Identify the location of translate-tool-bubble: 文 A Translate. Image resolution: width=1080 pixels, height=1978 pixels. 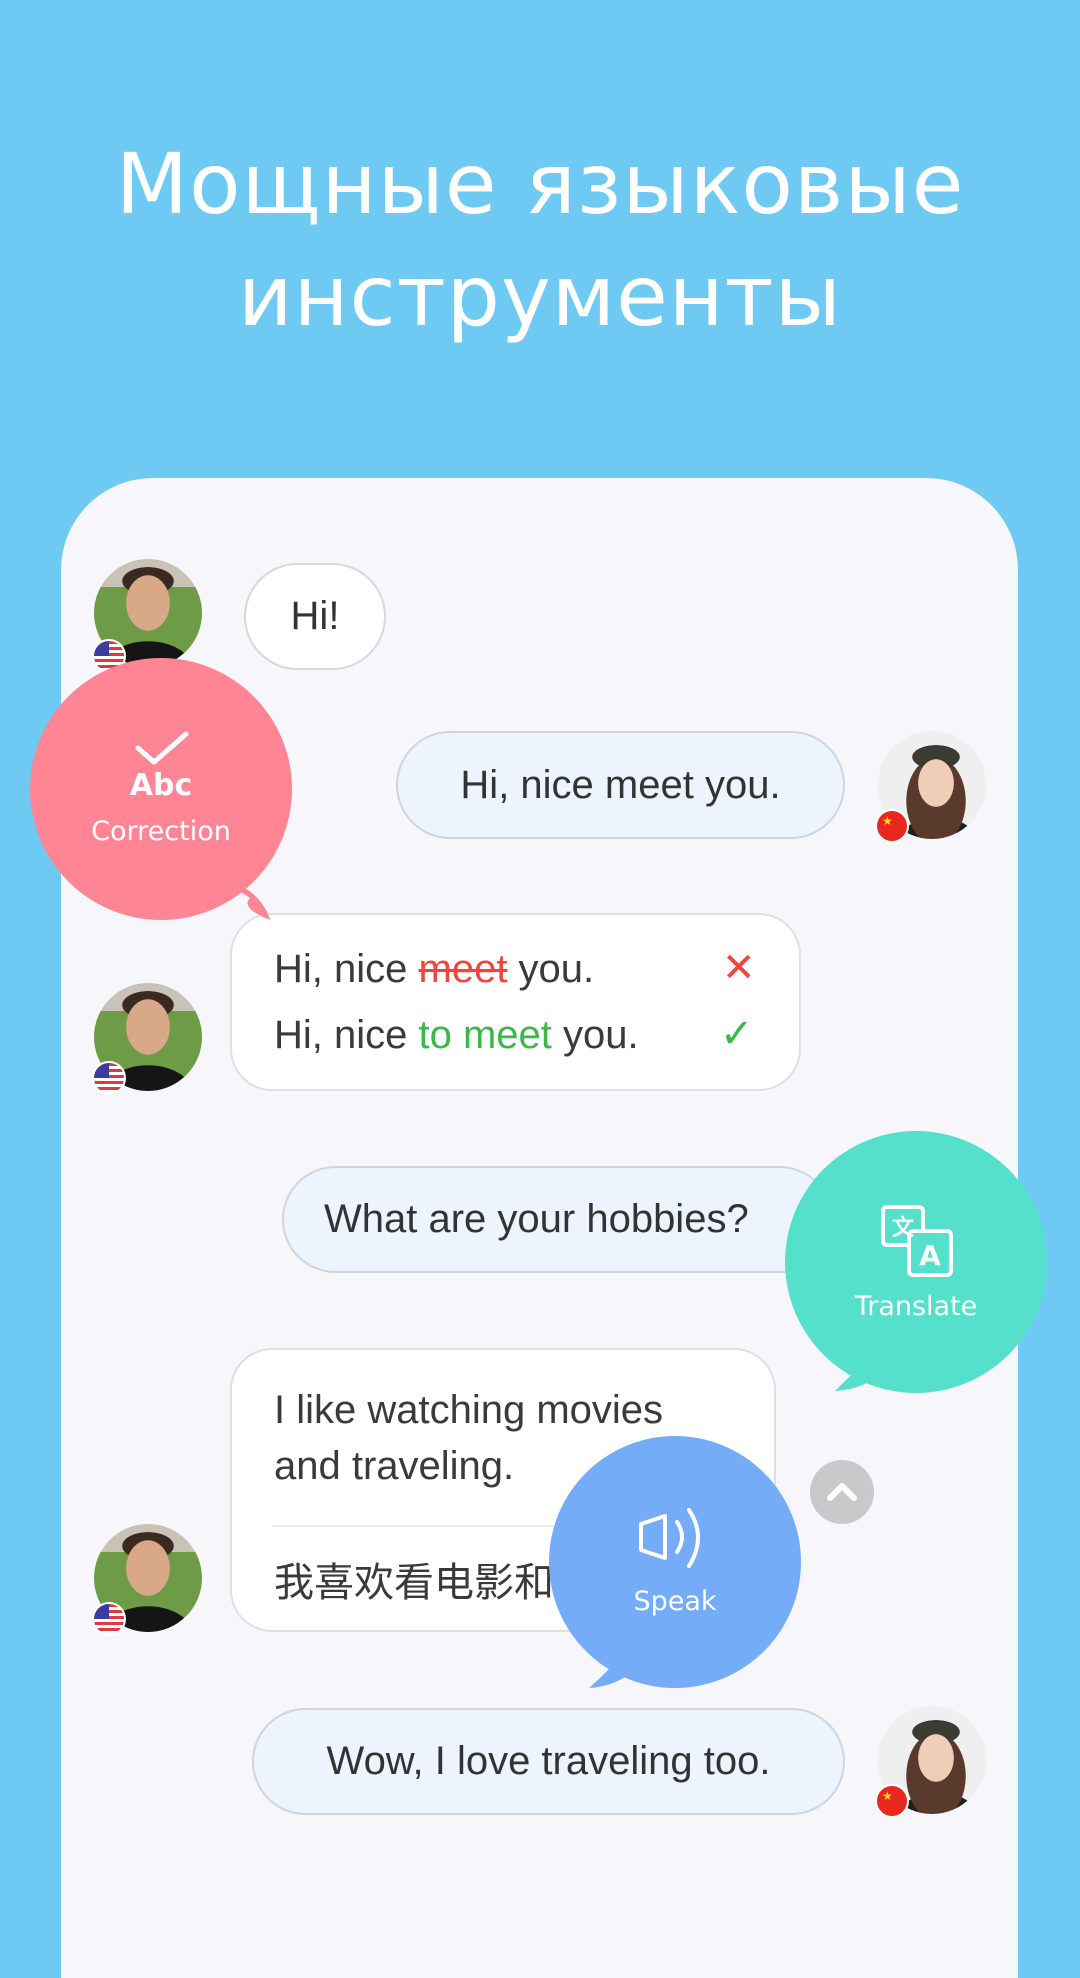
(916, 1262).